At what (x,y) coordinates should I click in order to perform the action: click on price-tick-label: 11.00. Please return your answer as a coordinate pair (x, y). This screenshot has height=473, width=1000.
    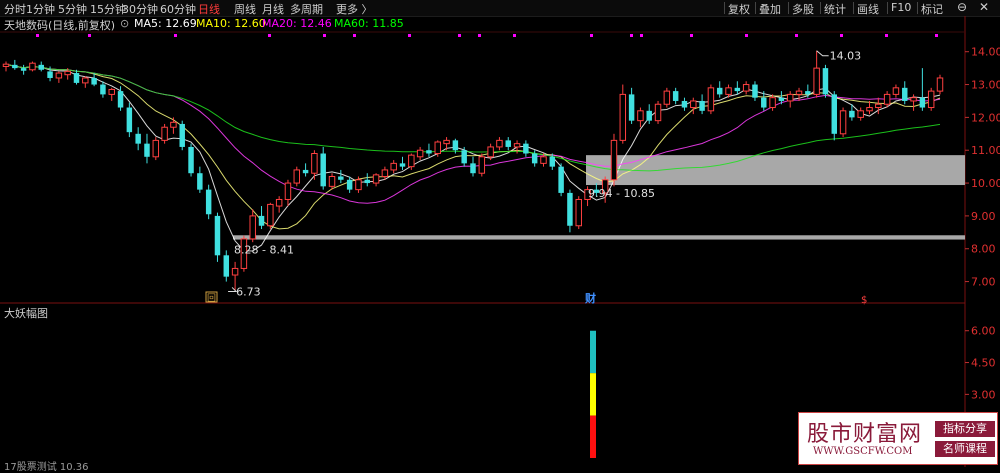
    Looking at the image, I should click on (985, 150).